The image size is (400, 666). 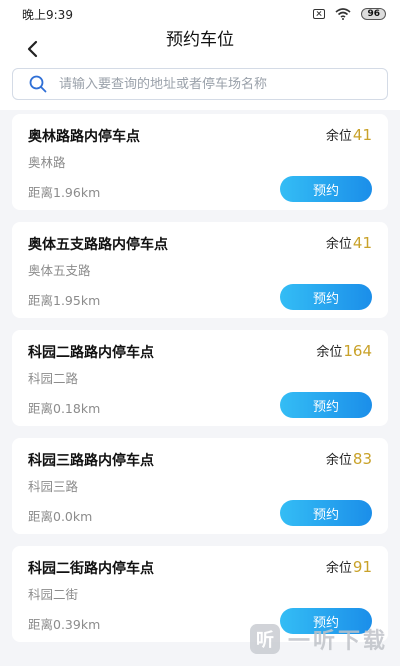 What do you see at coordinates (84, 137) in the screenshot?
I see `lot-name: 奥林路路内停车点` at bounding box center [84, 137].